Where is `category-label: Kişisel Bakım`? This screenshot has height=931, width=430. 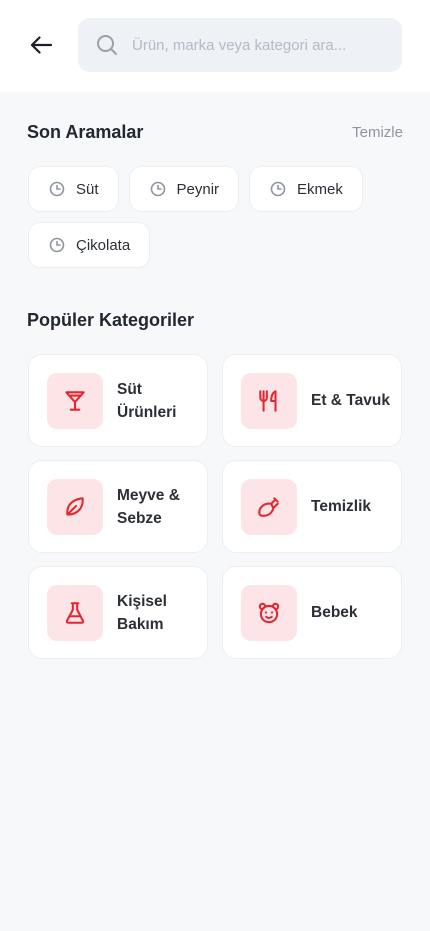 category-label: Kişisel Bakım is located at coordinates (142, 612).